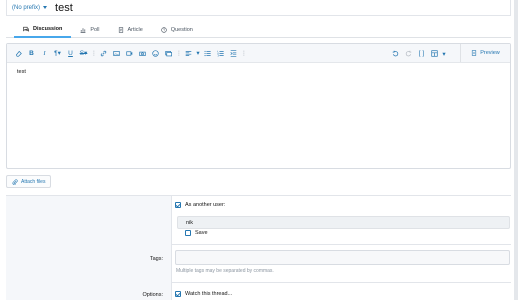 The image size is (518, 300). Describe the element at coordinates (181, 29) in the screenshot. I see `tab-label: Question` at that location.